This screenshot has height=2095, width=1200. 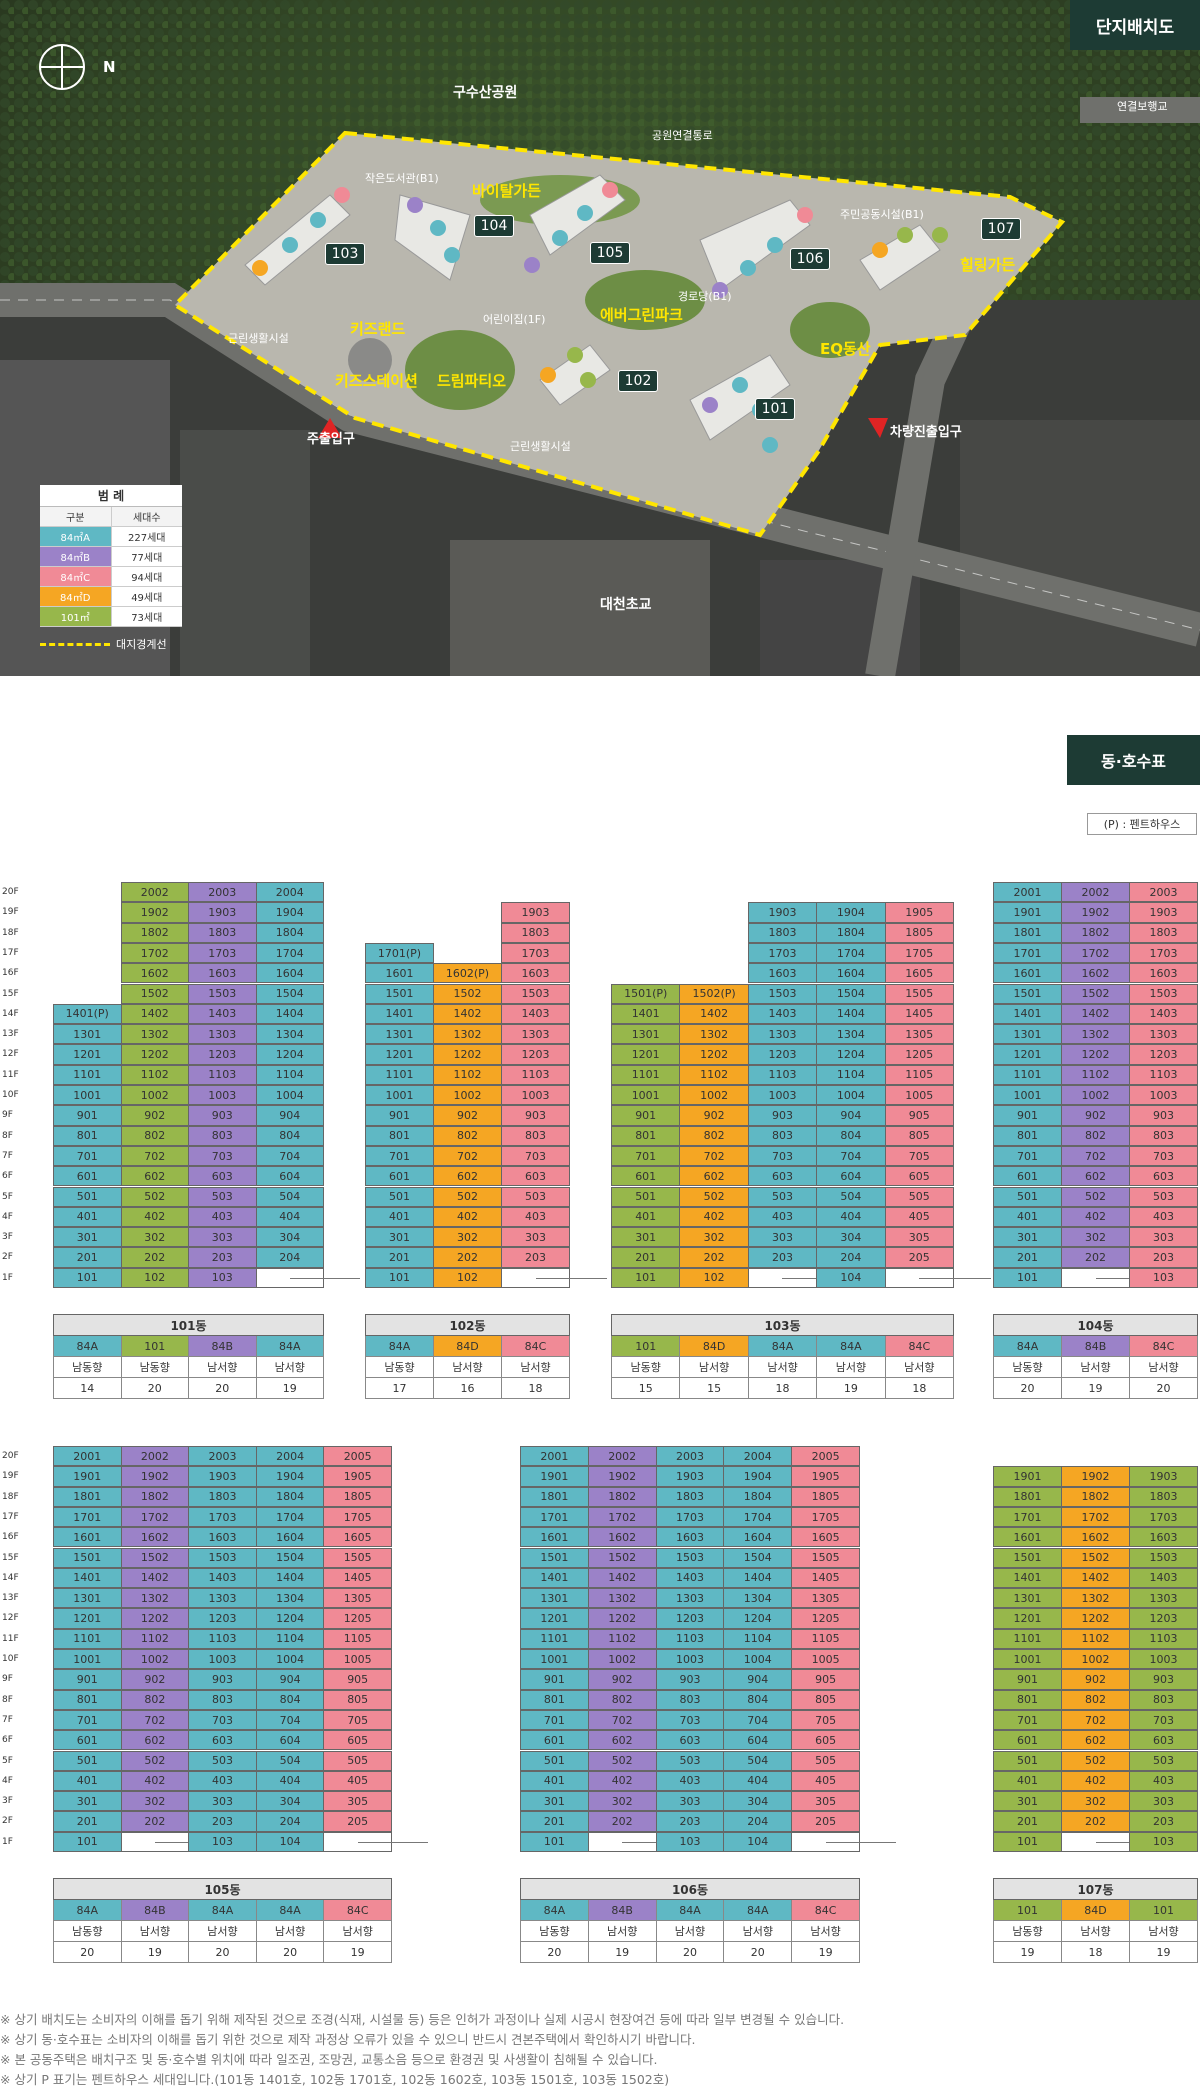 I want to click on unit-cell: 501, so click(x=87, y=1760).